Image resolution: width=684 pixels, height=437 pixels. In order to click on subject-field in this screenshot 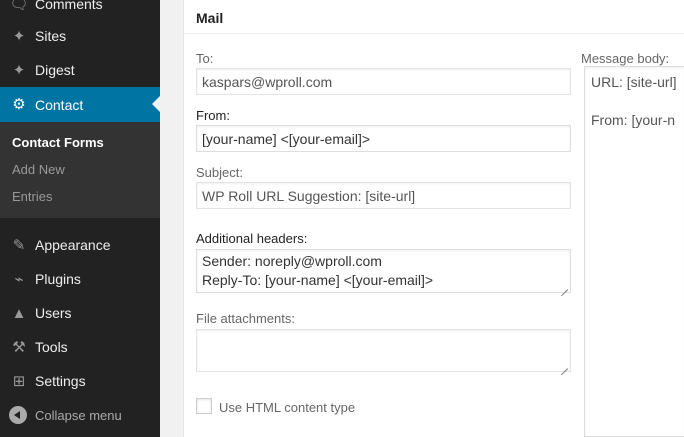, I will do `click(383, 195)`.